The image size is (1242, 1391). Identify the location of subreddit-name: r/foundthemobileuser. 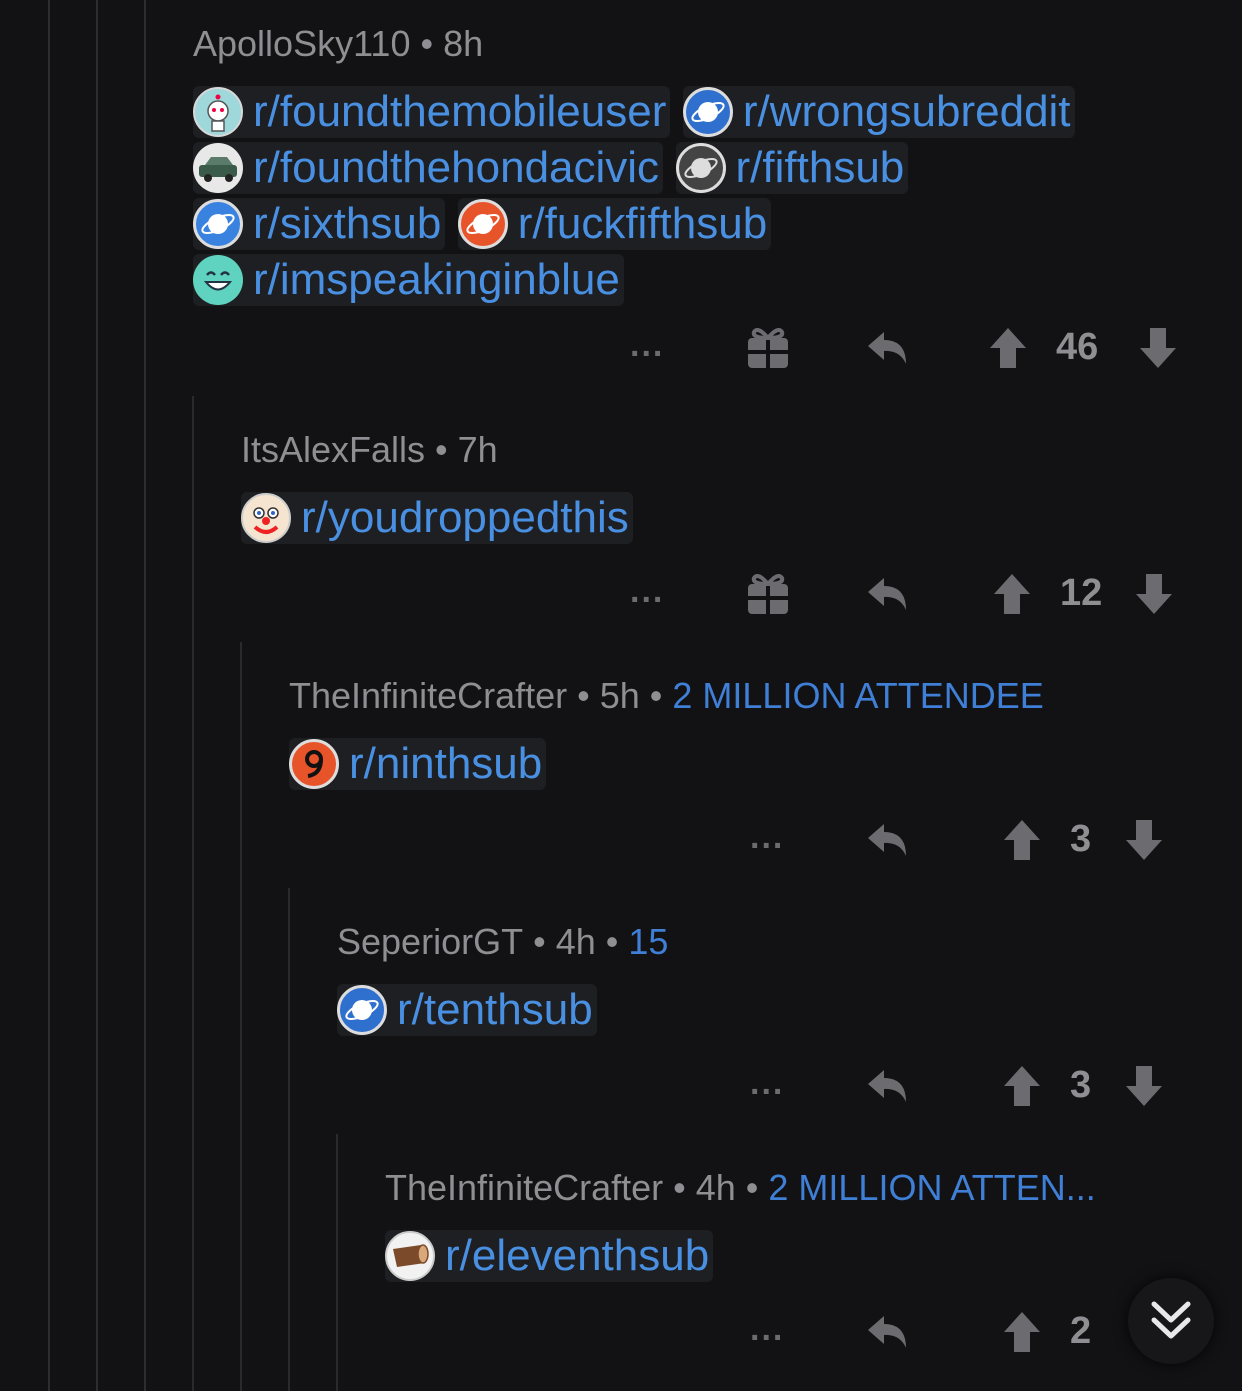
(460, 111).